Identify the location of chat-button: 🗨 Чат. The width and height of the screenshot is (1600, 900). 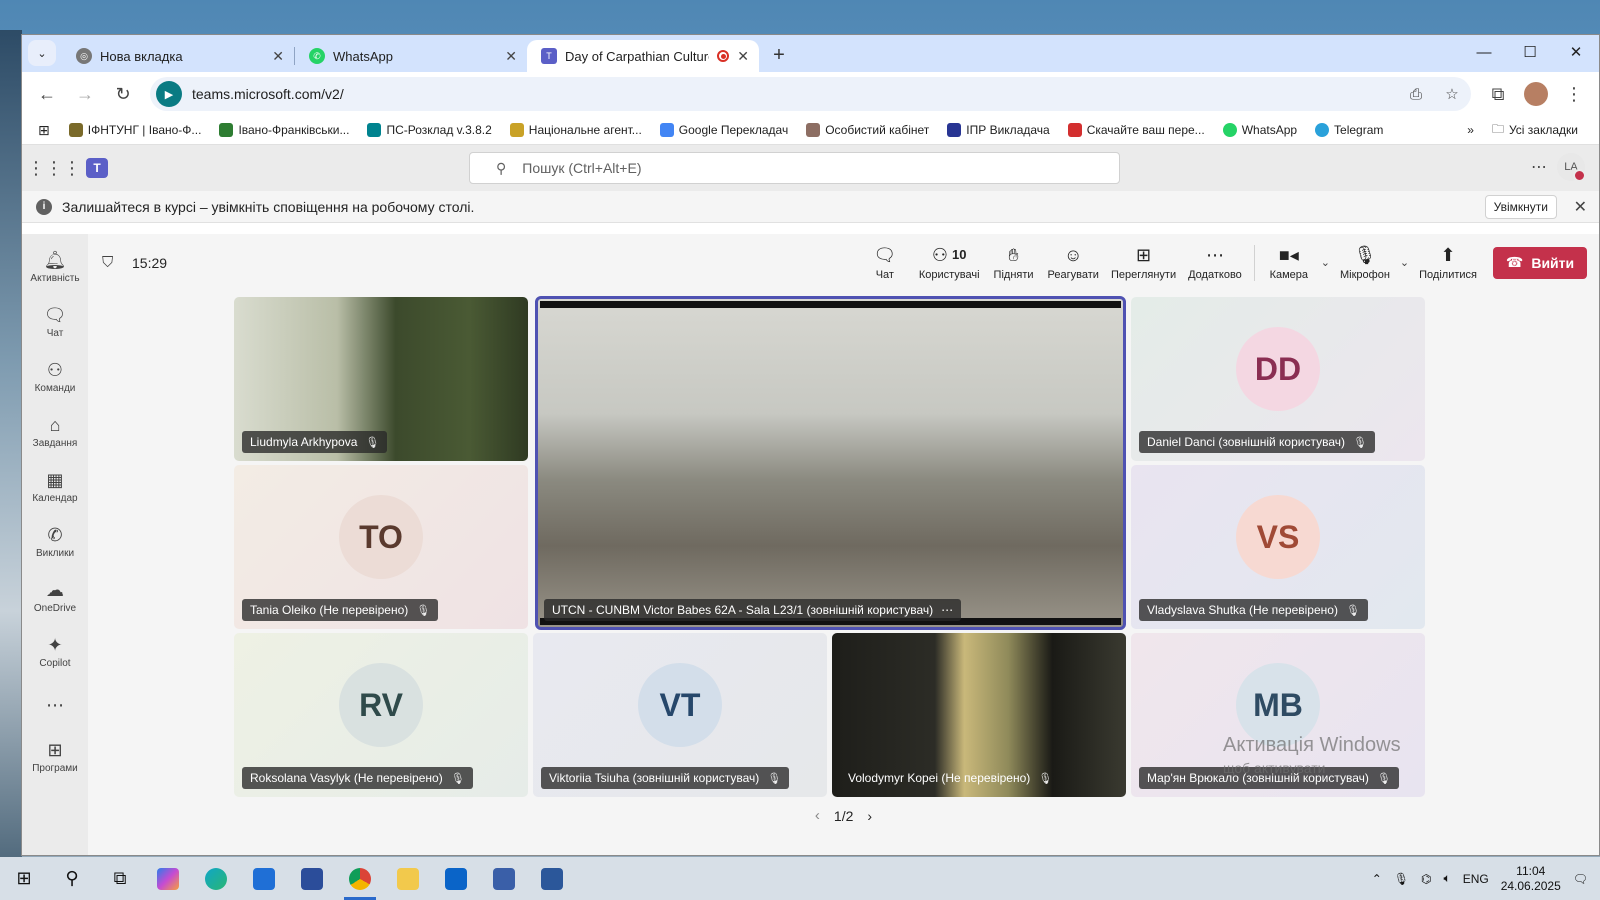
(885, 262).